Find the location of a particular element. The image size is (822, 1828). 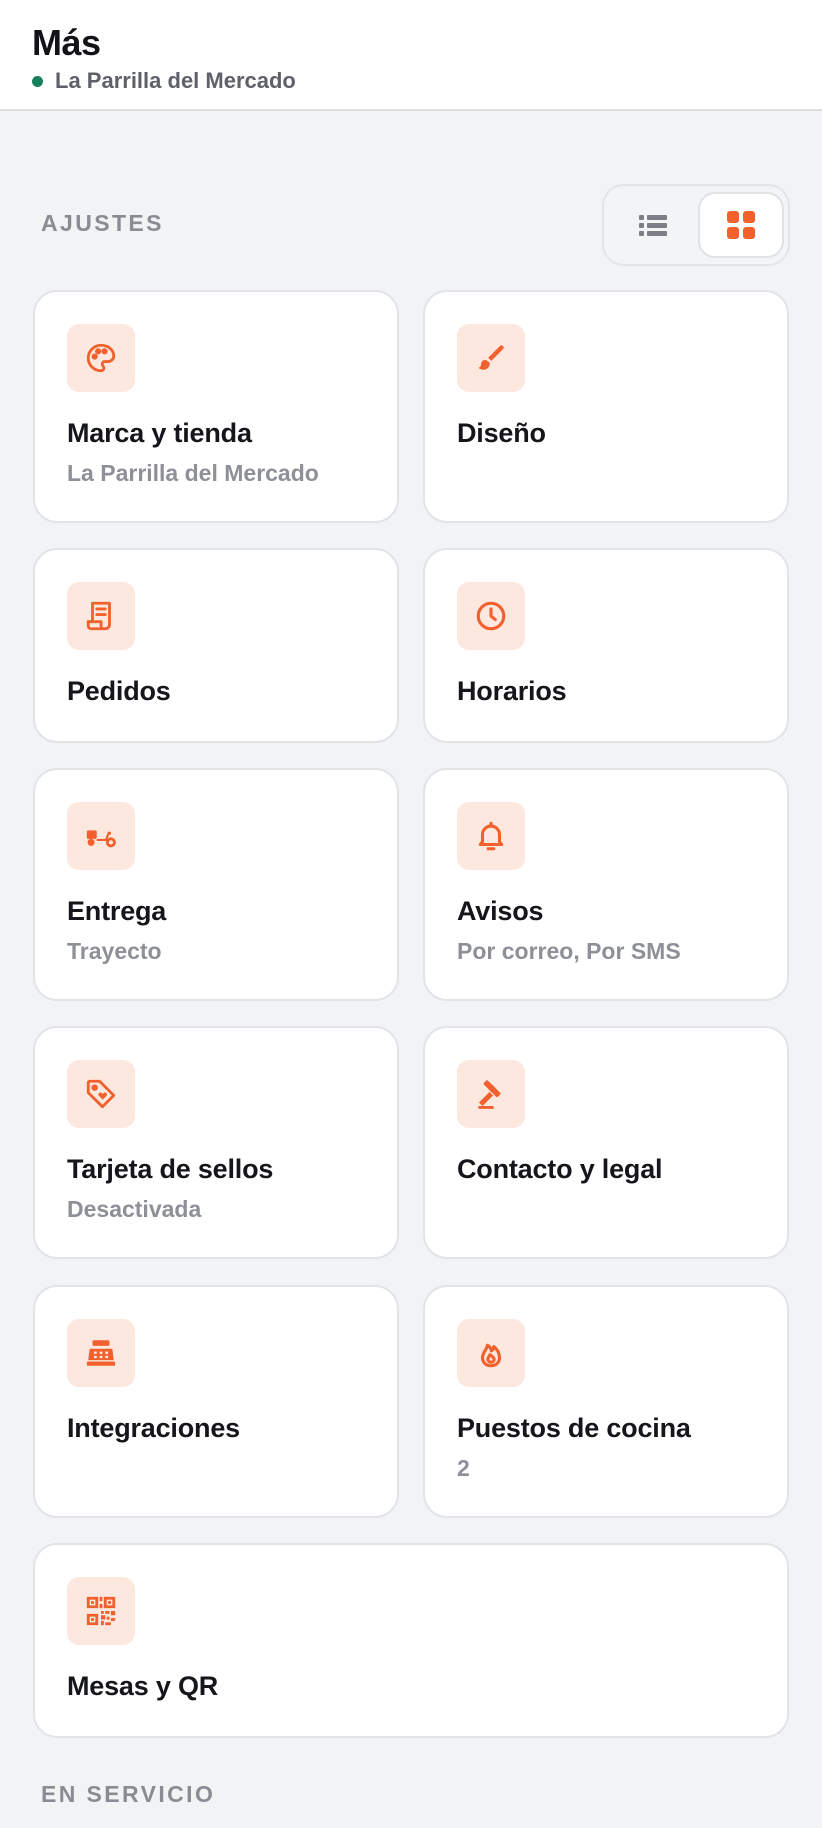

grid-icon is located at coordinates (741, 225).